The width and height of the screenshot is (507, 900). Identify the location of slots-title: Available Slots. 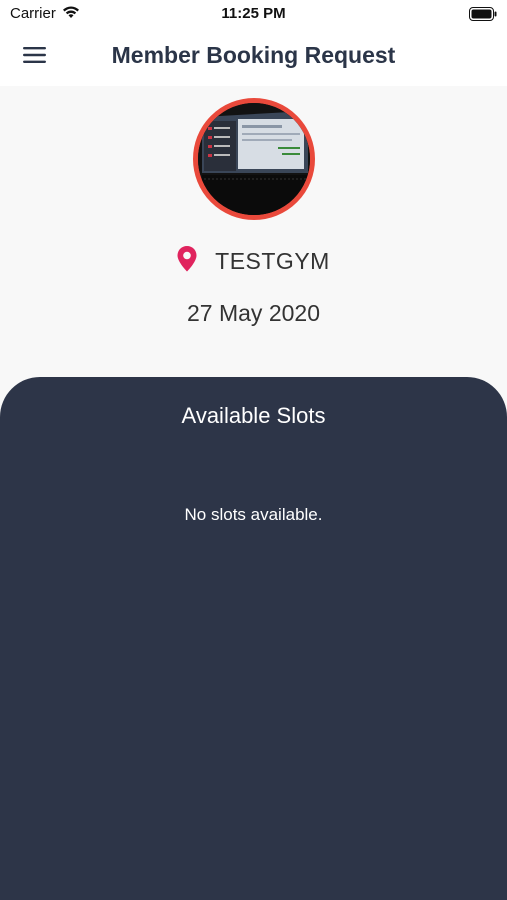
(253, 415).